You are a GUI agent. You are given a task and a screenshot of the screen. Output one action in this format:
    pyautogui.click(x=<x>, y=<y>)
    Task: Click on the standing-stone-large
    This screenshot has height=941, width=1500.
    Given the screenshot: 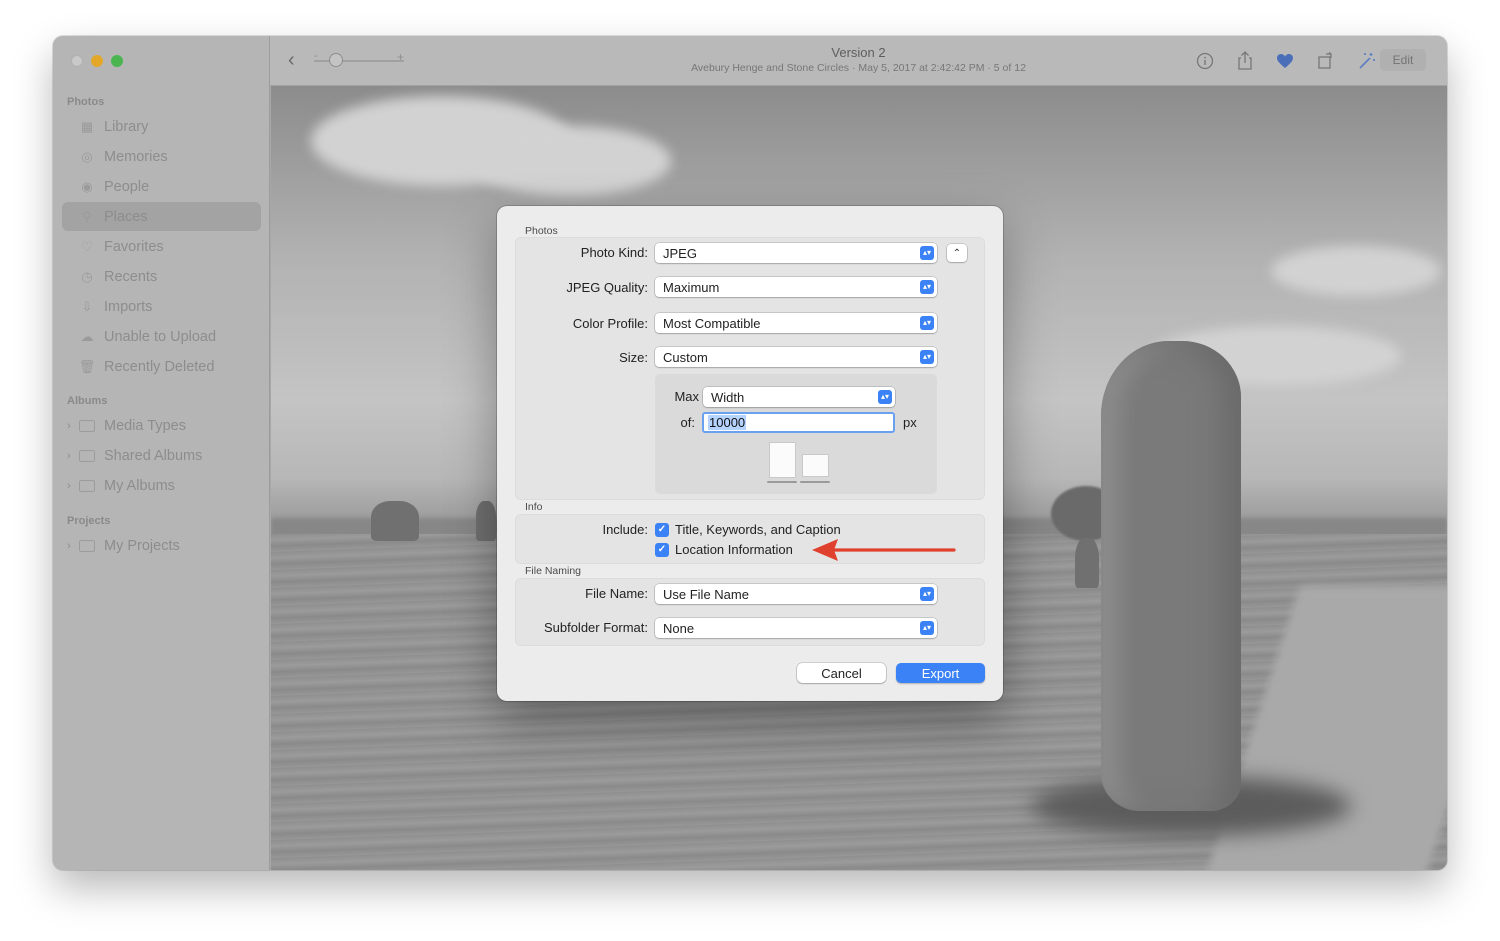 What is the action you would take?
    pyautogui.click(x=1171, y=576)
    